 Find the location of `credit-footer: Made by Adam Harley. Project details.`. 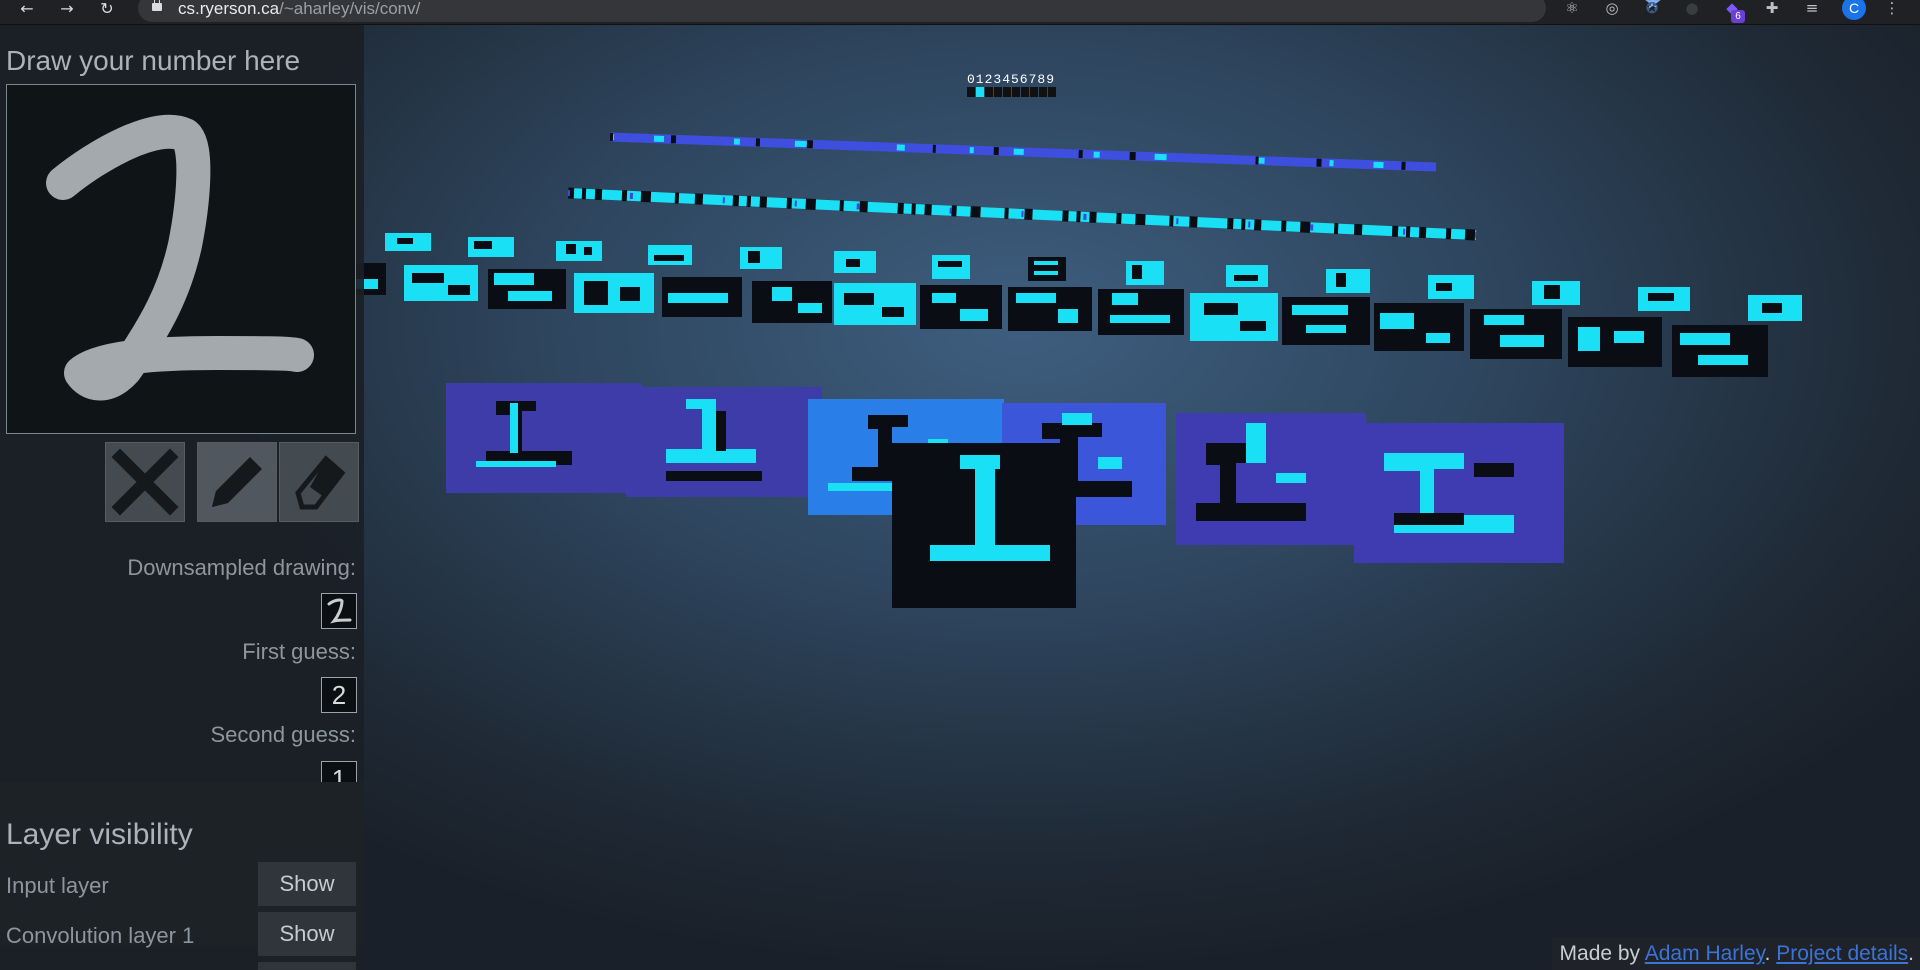

credit-footer: Made by Adam Harley. Project details. is located at coordinates (1735, 953).